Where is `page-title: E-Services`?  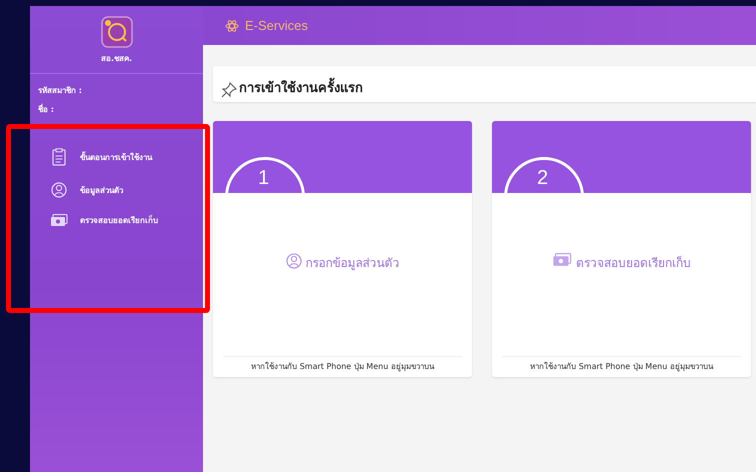
page-title: E-Services is located at coordinates (276, 25).